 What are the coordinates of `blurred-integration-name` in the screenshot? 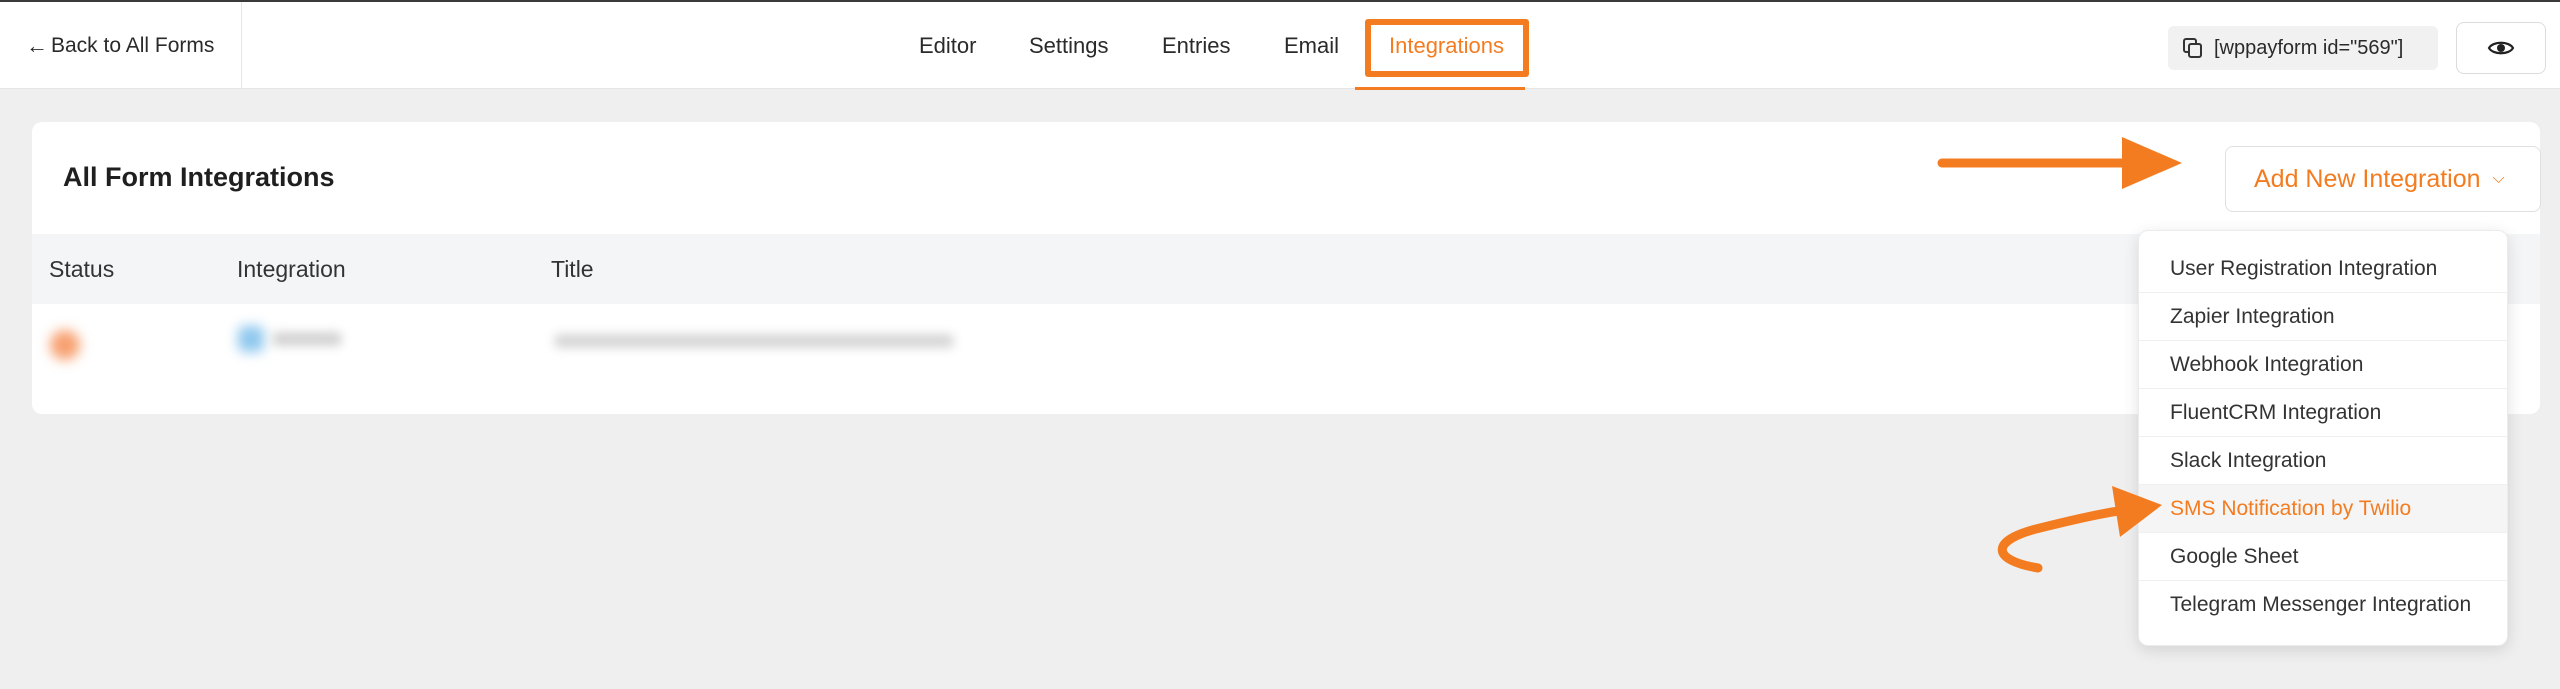 It's located at (307, 339).